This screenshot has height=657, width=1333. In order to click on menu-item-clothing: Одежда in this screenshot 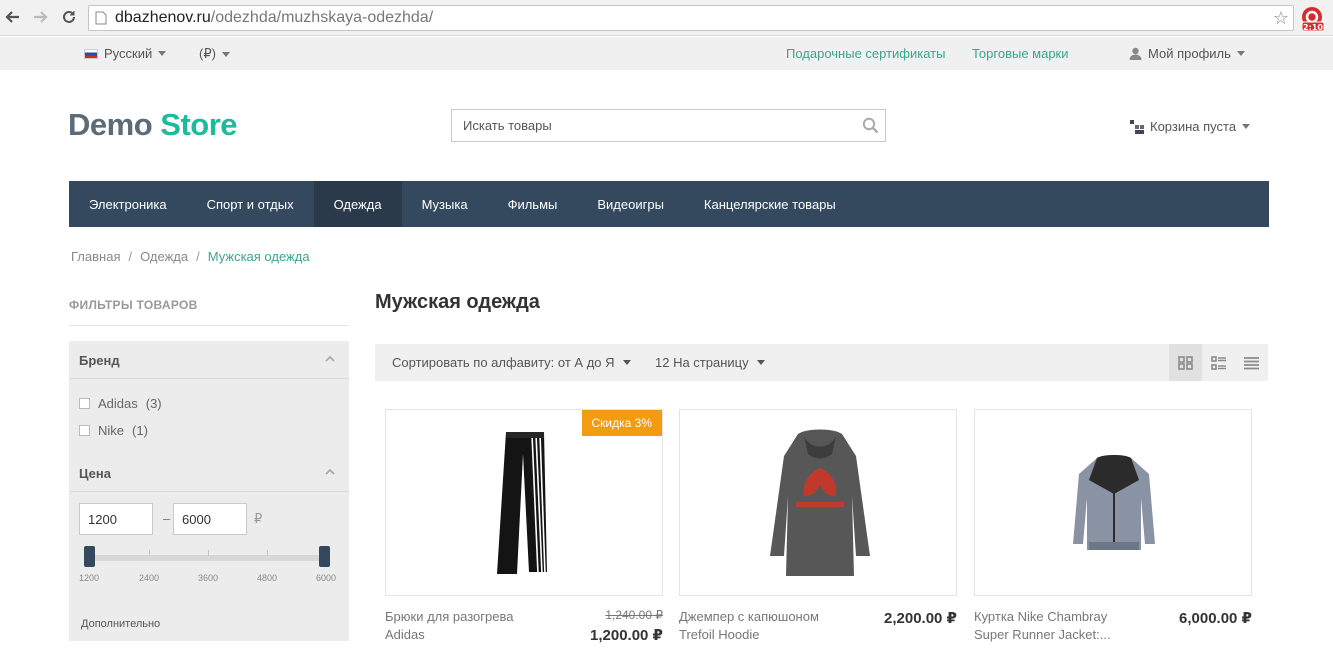, I will do `click(357, 204)`.